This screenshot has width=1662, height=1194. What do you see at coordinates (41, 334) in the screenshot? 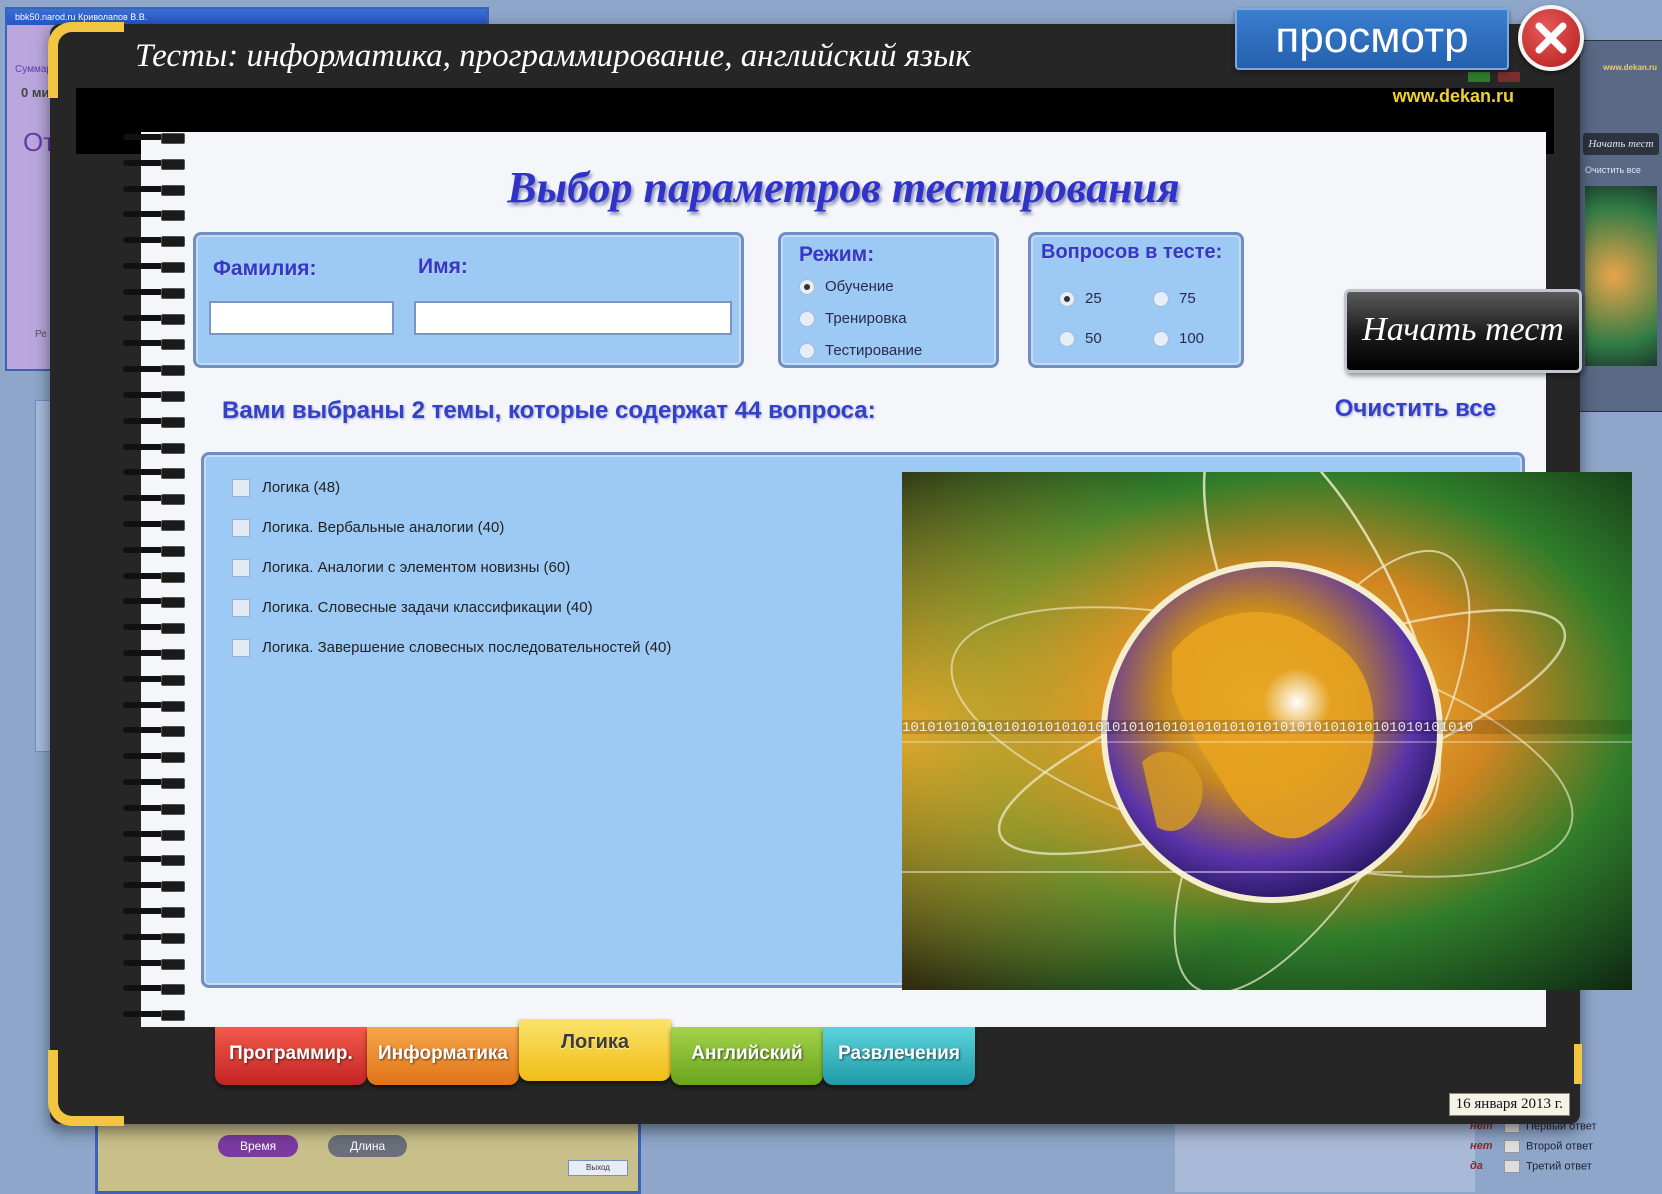
I see `background-label: Ре` at bounding box center [41, 334].